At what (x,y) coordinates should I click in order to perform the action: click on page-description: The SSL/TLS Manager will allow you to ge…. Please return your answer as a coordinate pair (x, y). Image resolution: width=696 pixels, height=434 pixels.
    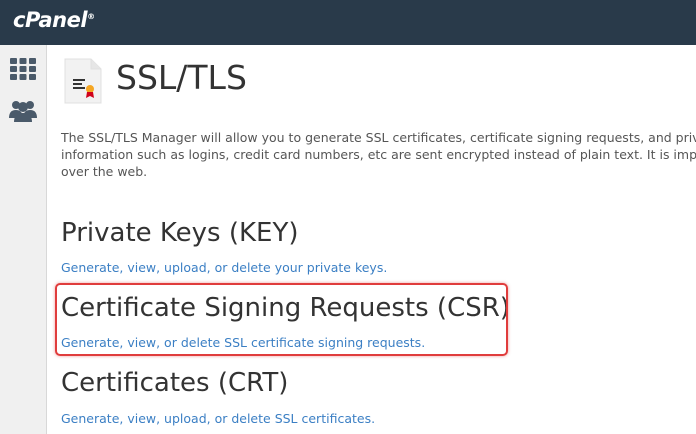
    Looking at the image, I should click on (378, 154).